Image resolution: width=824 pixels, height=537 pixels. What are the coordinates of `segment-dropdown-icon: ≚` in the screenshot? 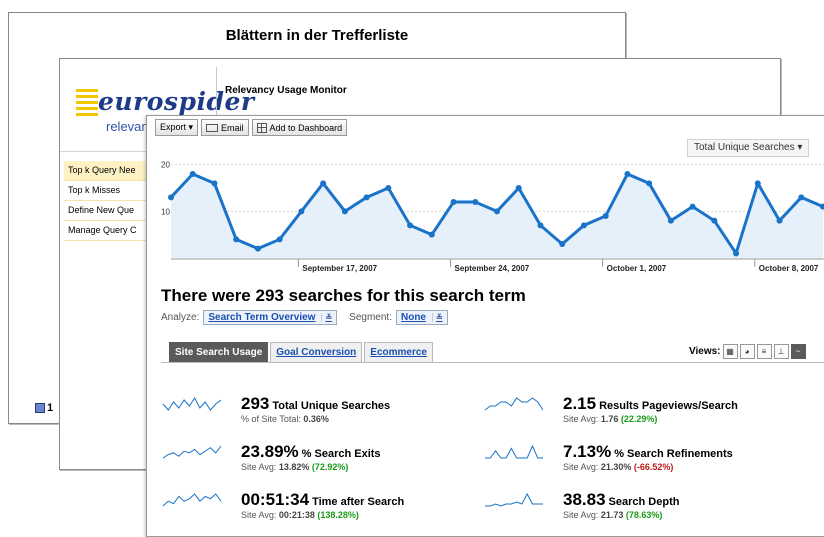 It's located at (437, 317).